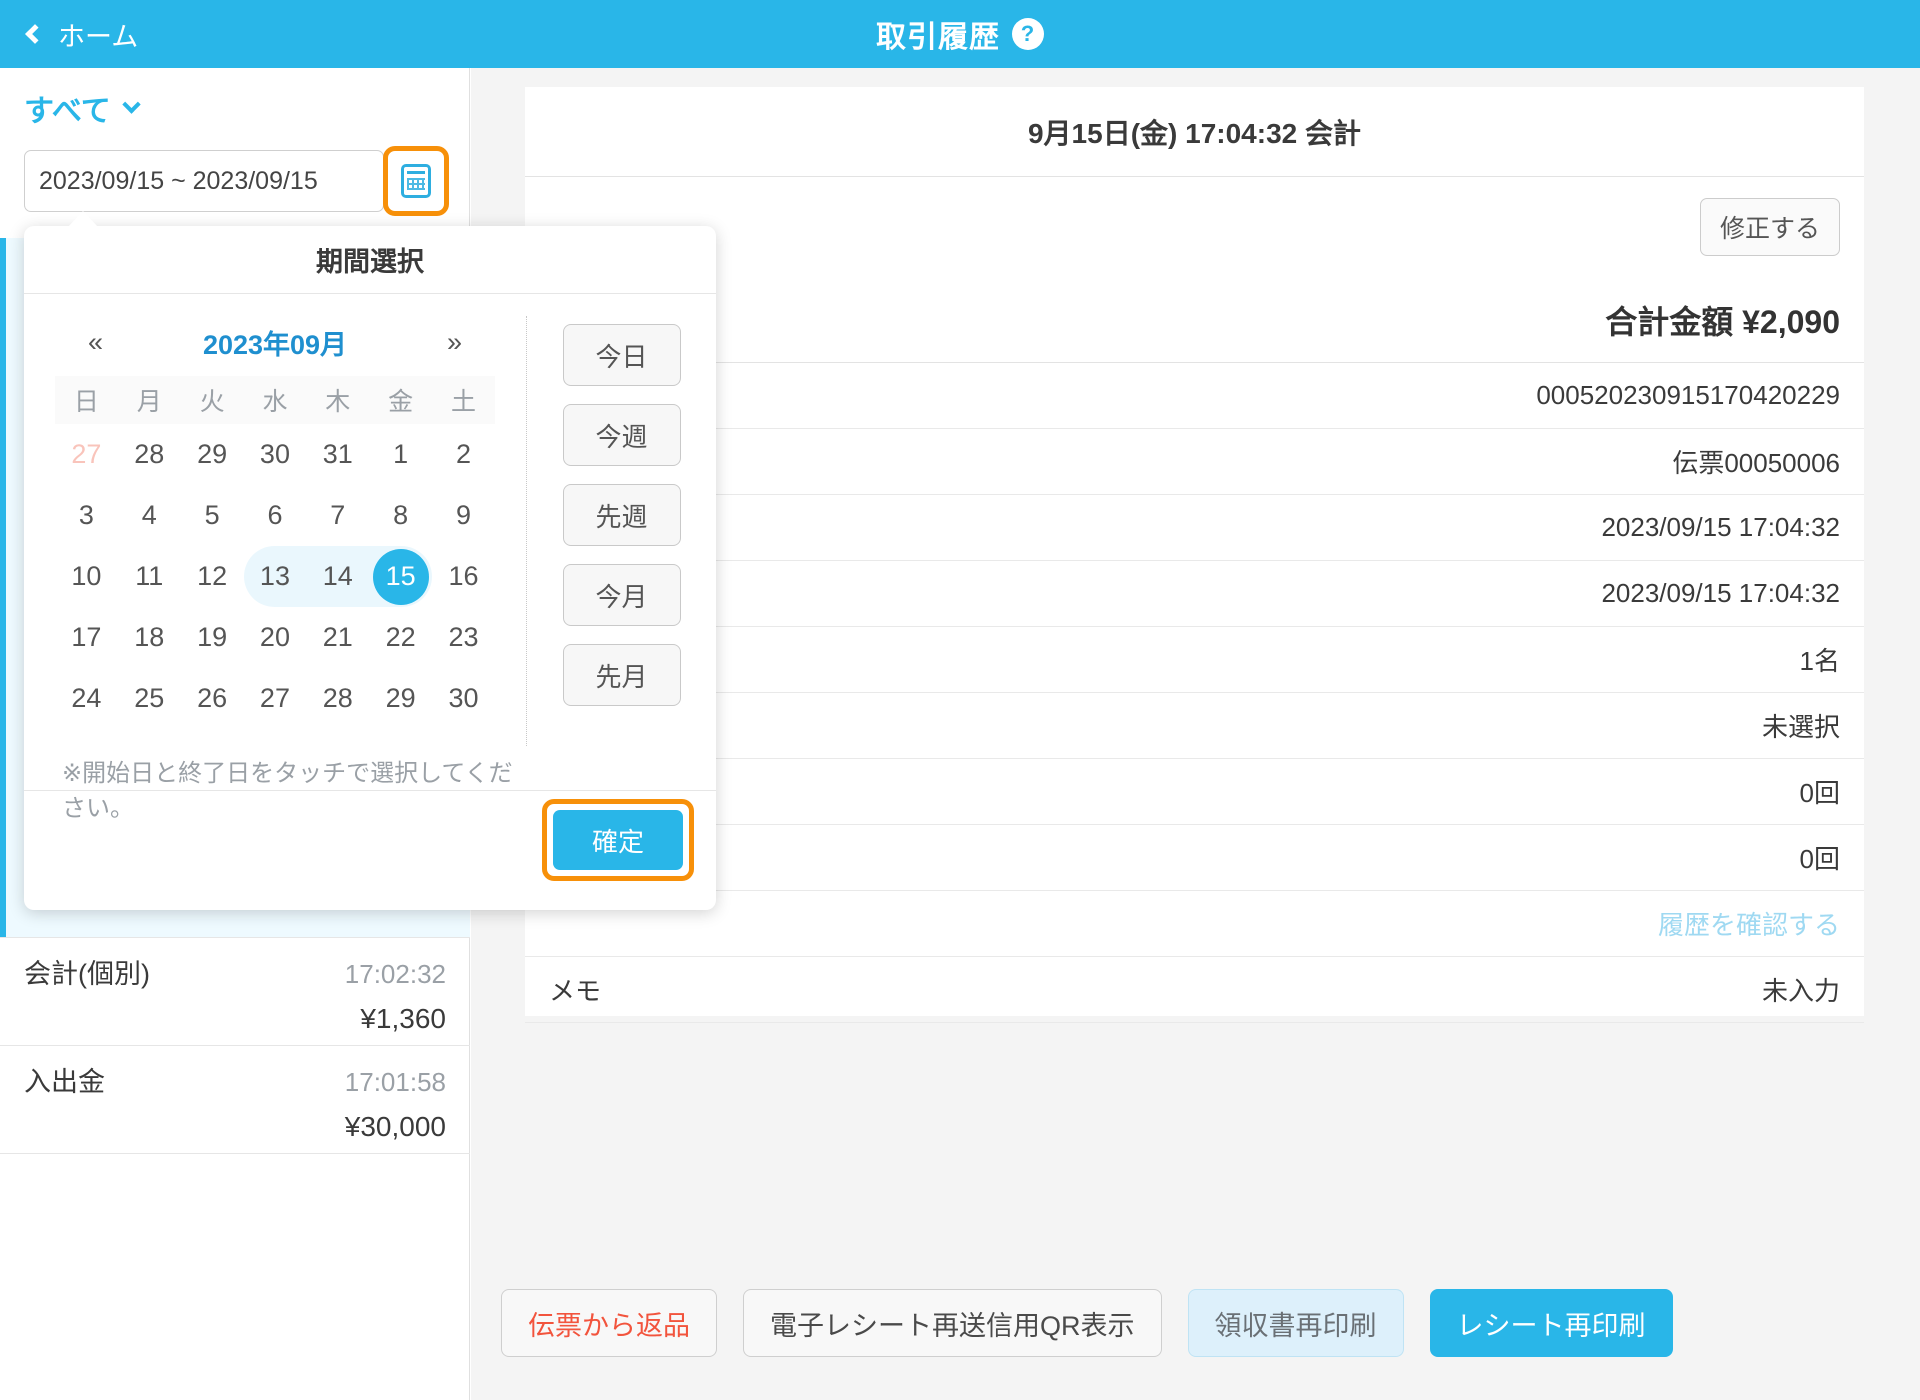 This screenshot has width=1920, height=1400. I want to click on calendar-day-16: 16, so click(463, 576).